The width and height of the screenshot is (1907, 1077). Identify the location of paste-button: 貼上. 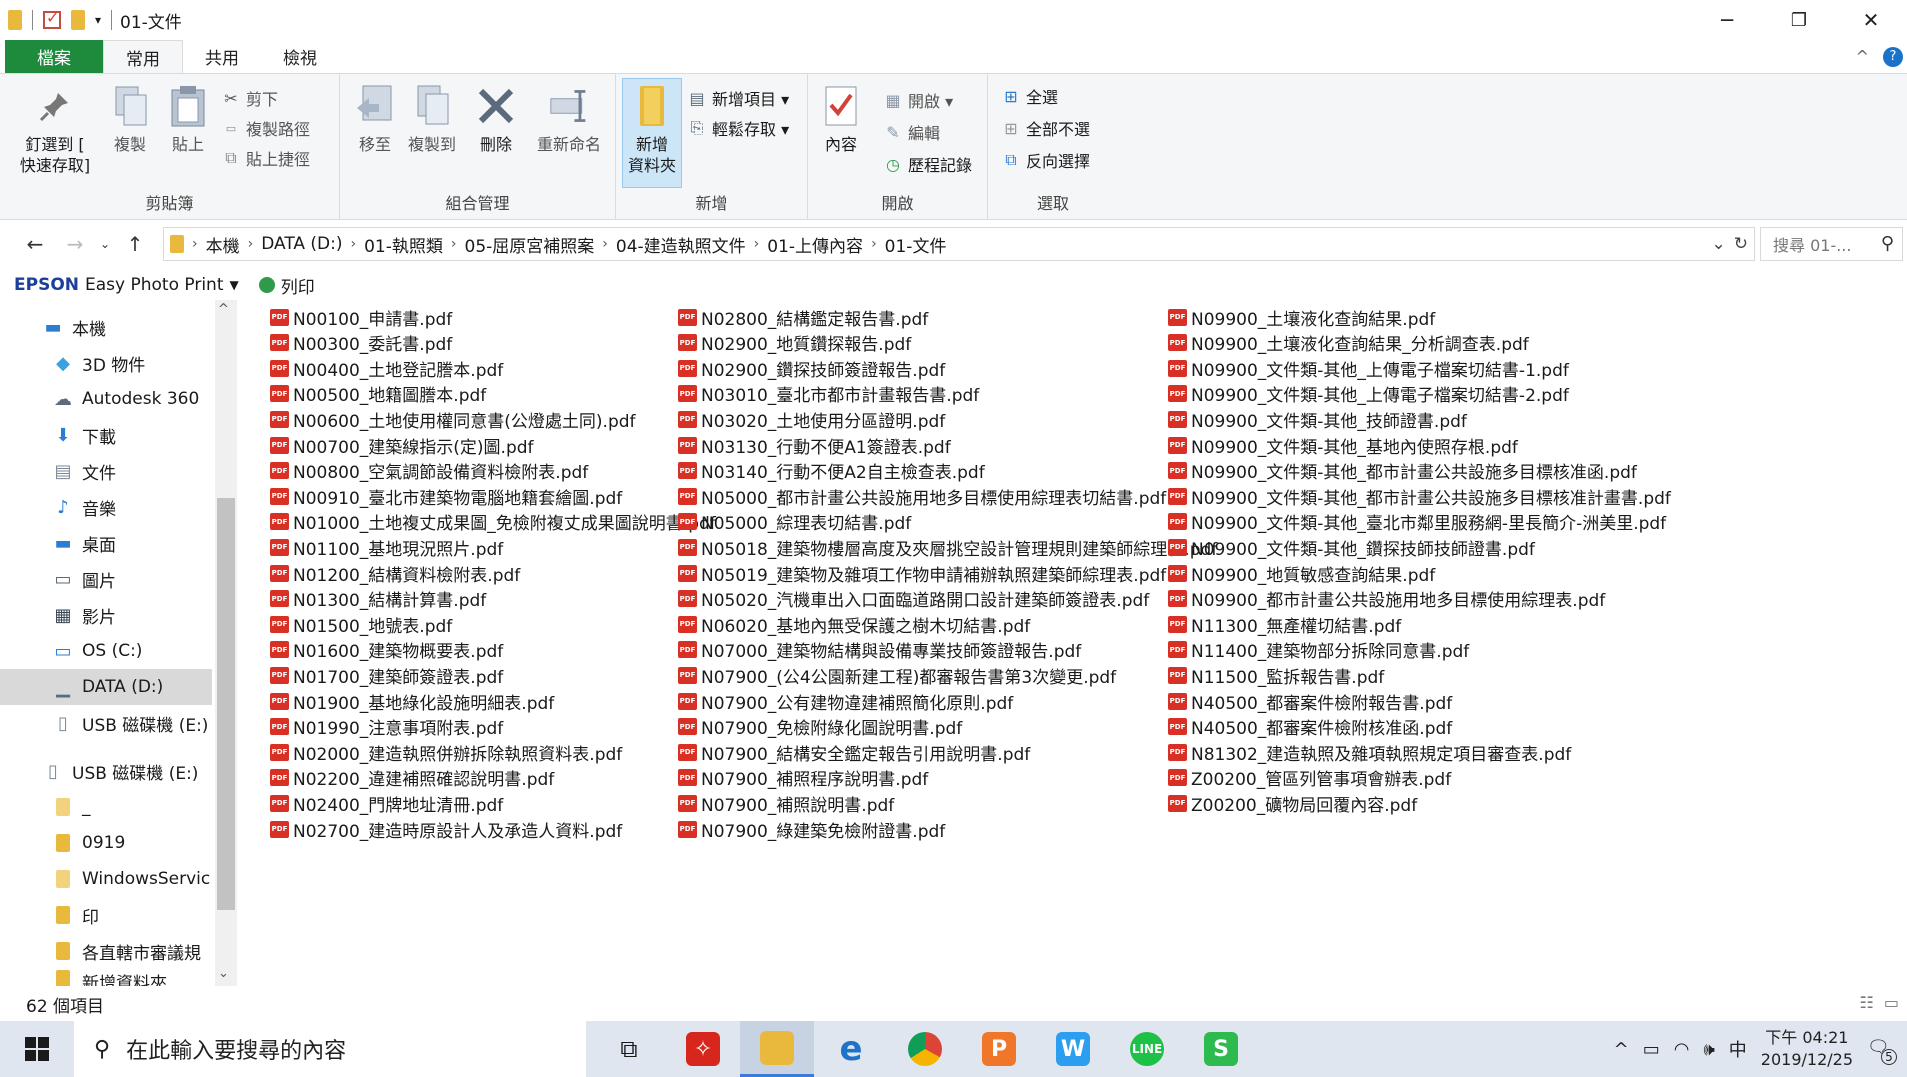
(188, 119).